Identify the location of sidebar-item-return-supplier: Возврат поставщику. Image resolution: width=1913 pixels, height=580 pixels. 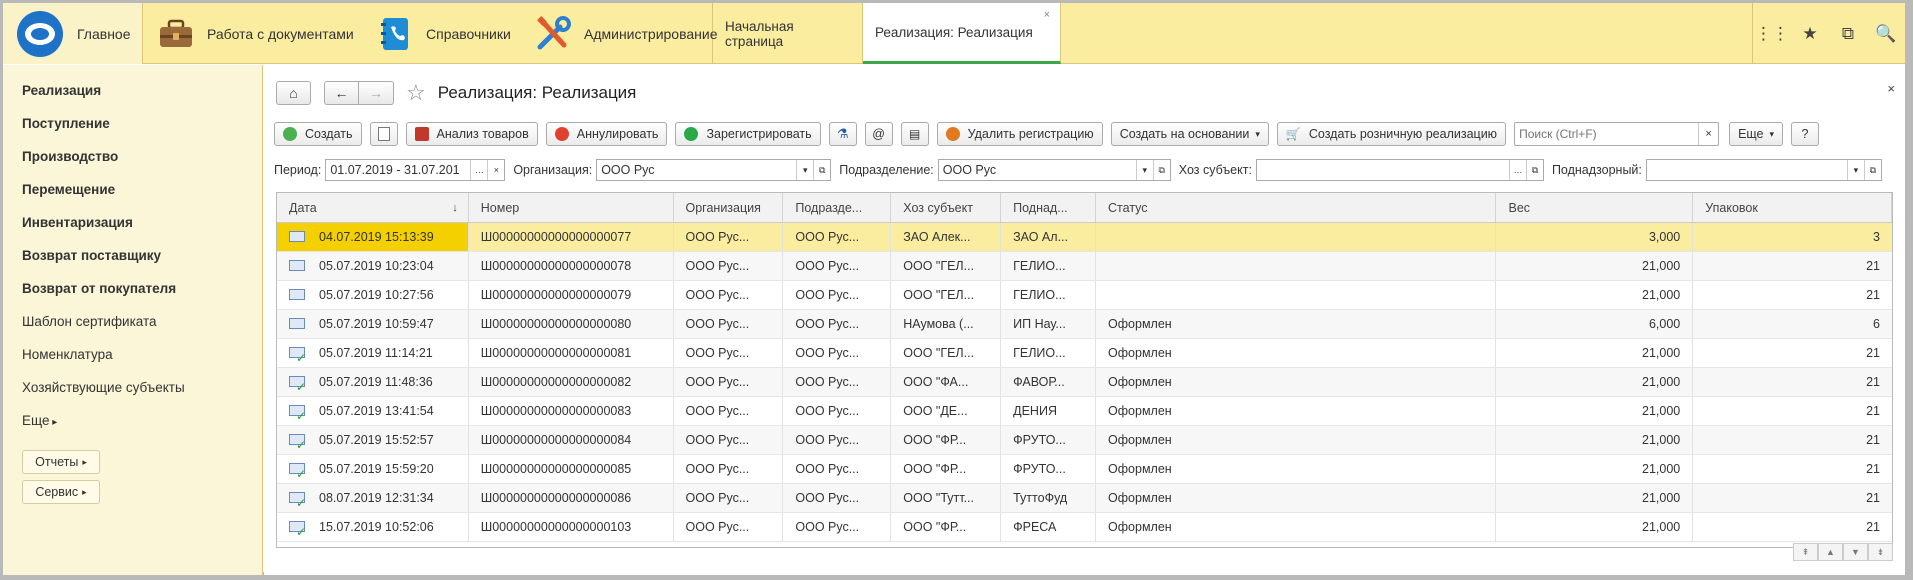
(132, 264).